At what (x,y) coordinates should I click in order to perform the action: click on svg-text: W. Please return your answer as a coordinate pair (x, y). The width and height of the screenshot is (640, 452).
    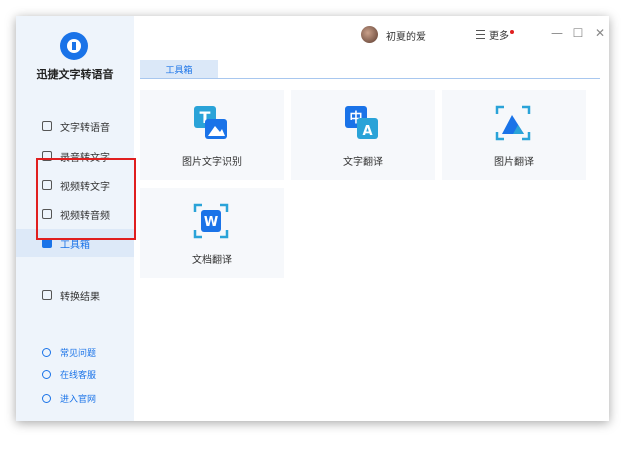
    Looking at the image, I should click on (211, 222).